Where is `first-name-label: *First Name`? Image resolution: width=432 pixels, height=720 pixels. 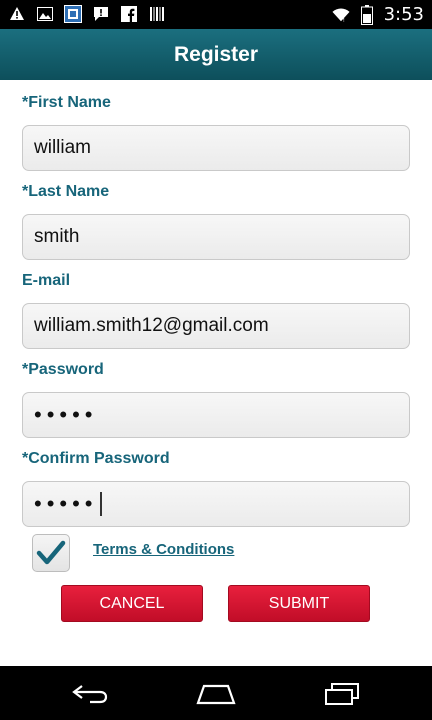 first-name-label: *First Name is located at coordinates (66, 102).